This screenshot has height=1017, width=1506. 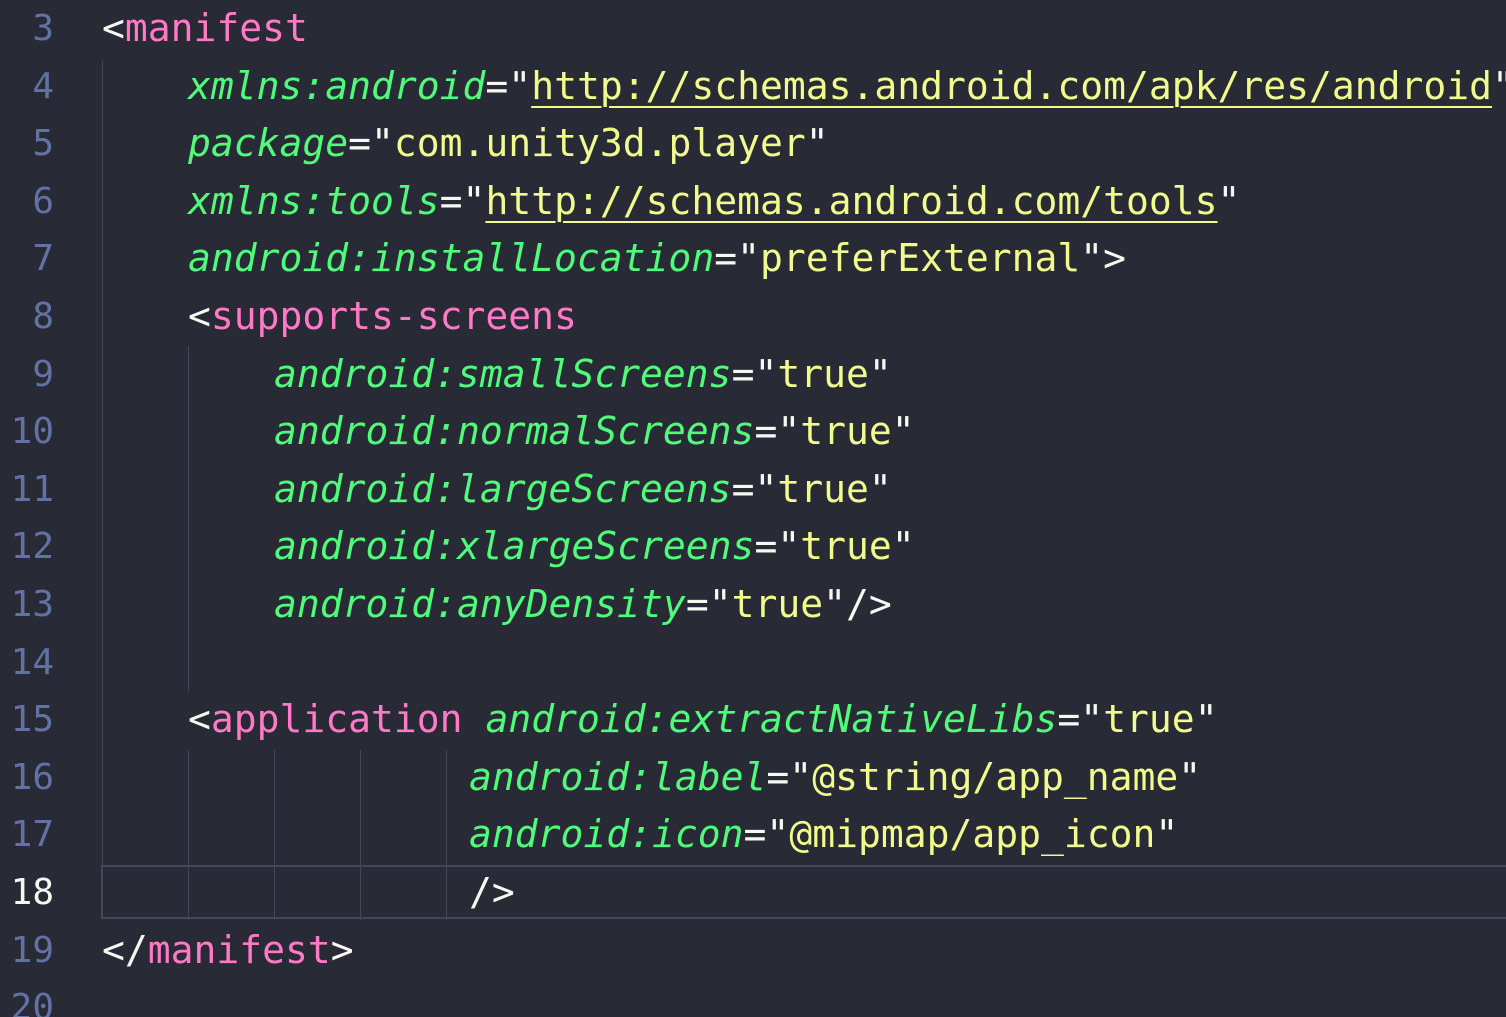 What do you see at coordinates (27, 317) in the screenshot?
I see `line-number: 8` at bounding box center [27, 317].